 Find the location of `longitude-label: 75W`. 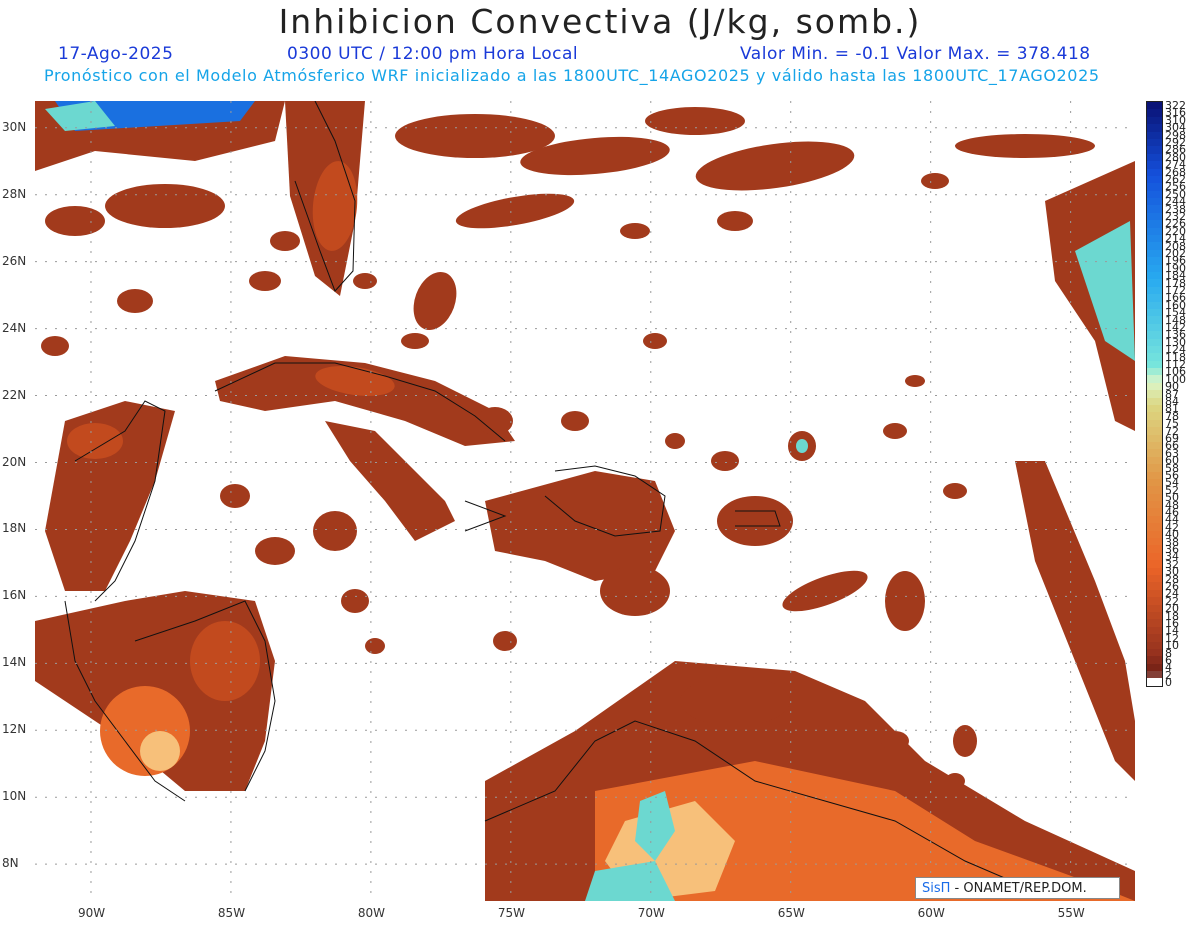

longitude-label: 75W is located at coordinates (511, 913).